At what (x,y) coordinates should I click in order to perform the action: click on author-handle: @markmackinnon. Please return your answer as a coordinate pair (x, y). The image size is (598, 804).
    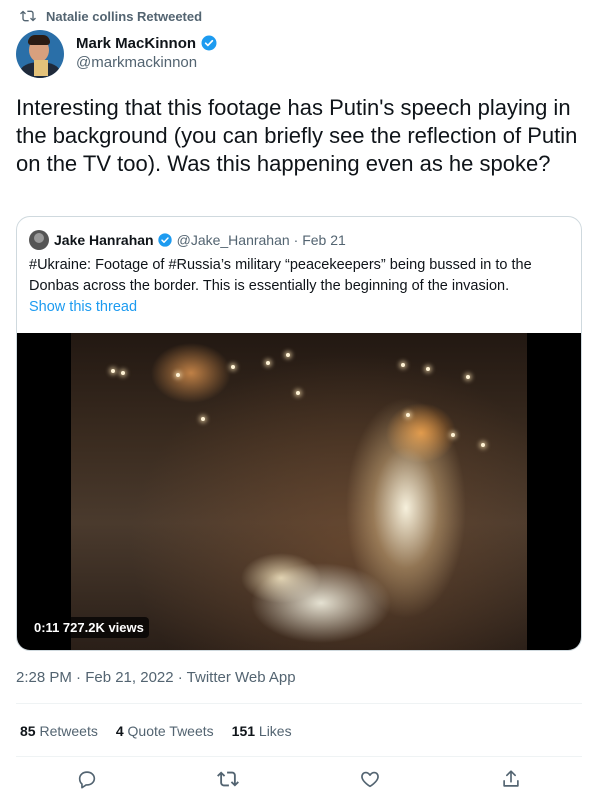
    Looking at the image, I should click on (147, 62).